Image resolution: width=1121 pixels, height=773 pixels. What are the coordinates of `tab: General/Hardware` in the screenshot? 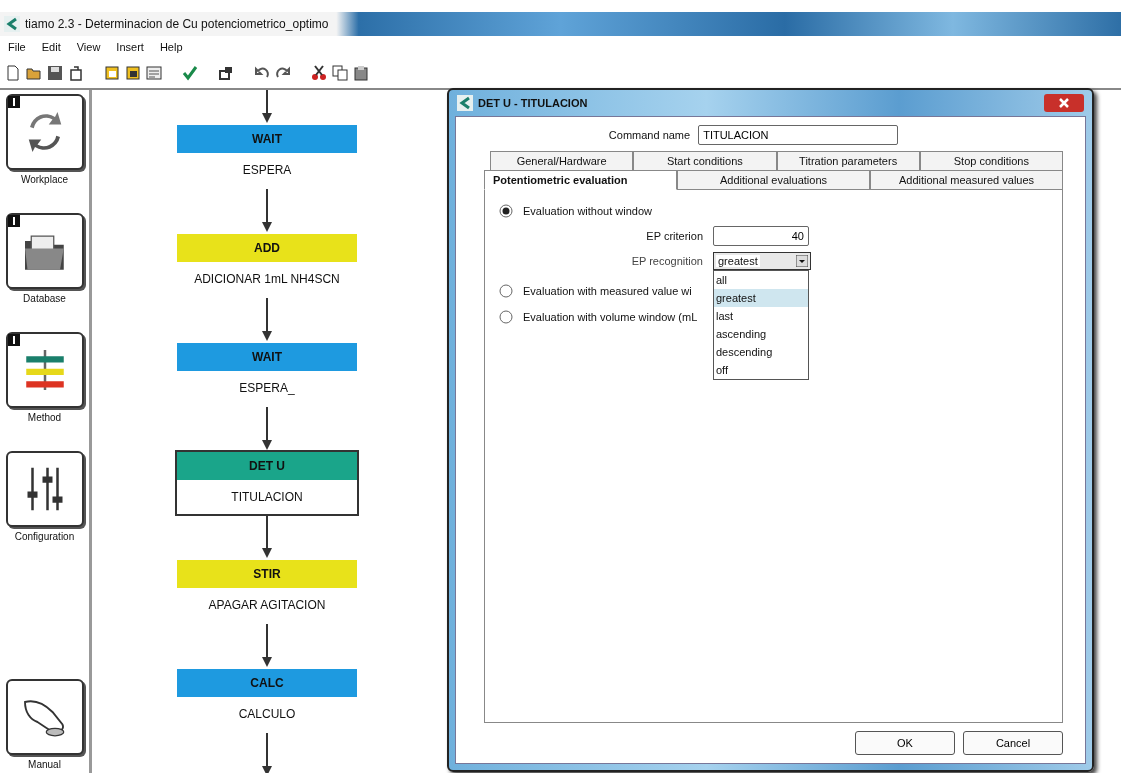 It's located at (562, 160).